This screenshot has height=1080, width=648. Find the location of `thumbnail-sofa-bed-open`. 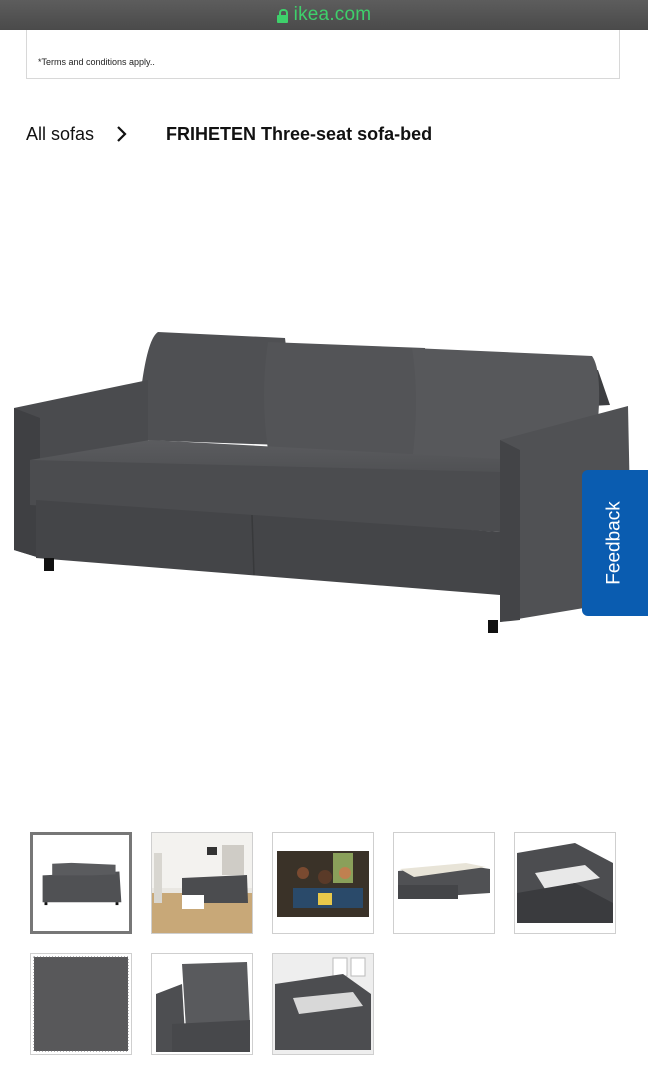

thumbnail-sofa-bed-open is located at coordinates (444, 883).